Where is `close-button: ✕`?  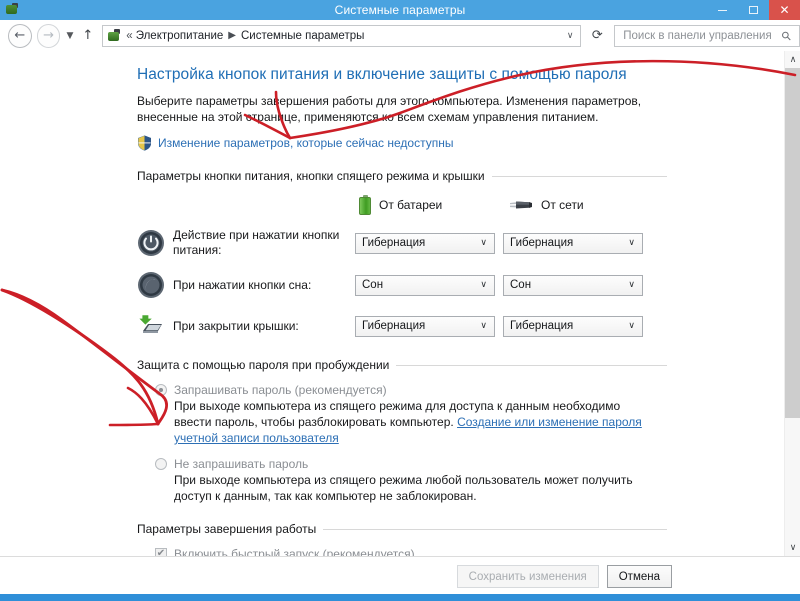 close-button: ✕ is located at coordinates (784, 10).